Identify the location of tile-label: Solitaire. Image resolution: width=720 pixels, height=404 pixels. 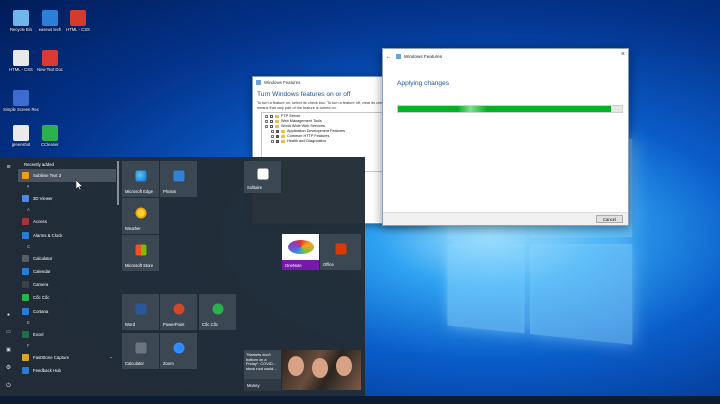
(255, 187).